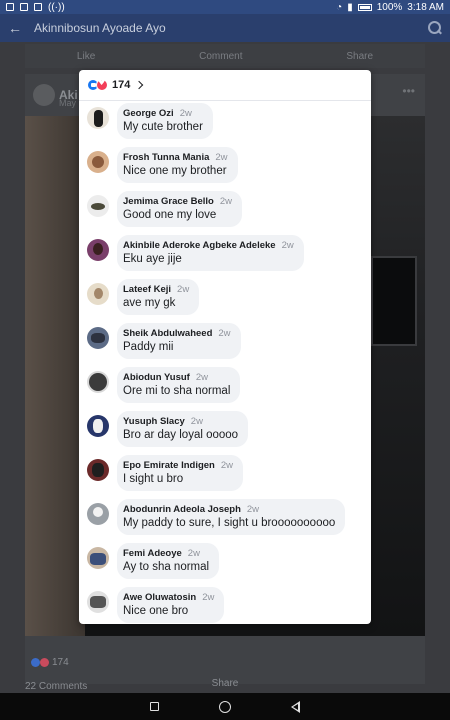  What do you see at coordinates (179, 341) in the screenshot?
I see `comment-bubble: Sheik Abdulwaheed 2w Paddy mii` at bounding box center [179, 341].